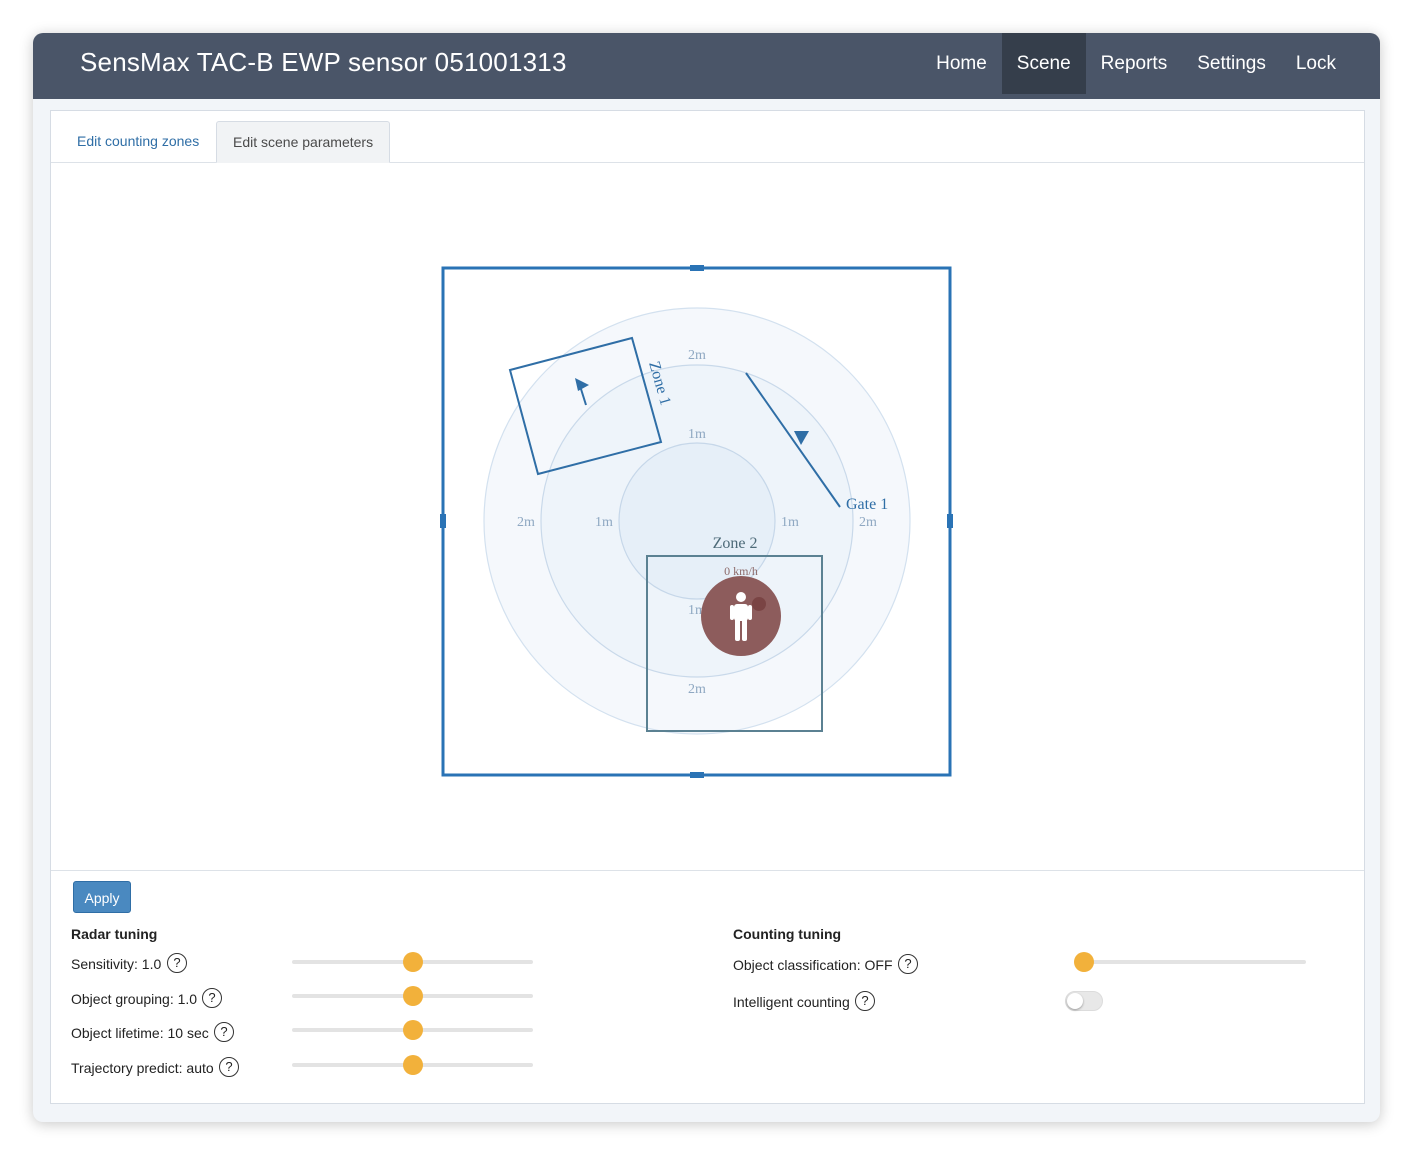  What do you see at coordinates (1231, 63) in the screenshot?
I see `nav-settings: Settings` at bounding box center [1231, 63].